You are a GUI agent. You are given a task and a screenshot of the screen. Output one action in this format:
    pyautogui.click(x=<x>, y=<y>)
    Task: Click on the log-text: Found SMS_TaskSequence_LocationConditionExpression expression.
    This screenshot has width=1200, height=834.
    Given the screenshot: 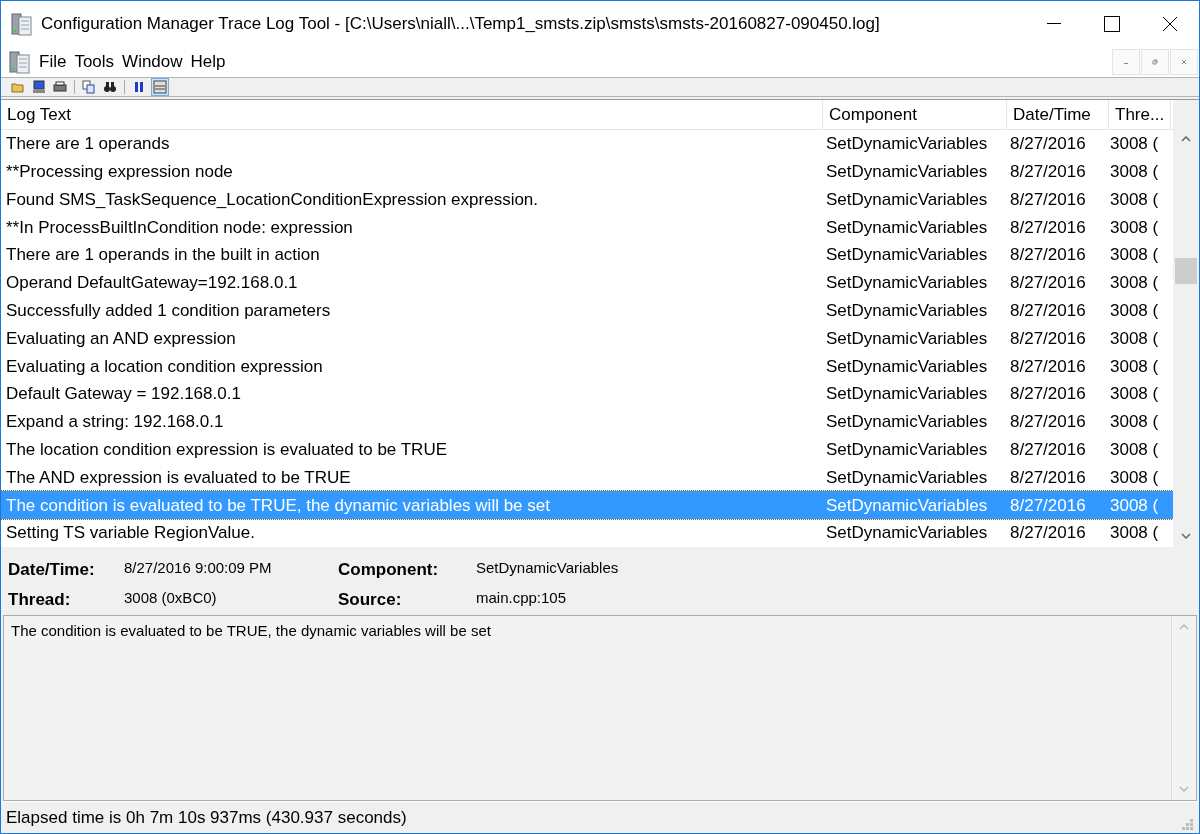 What is the action you would take?
    pyautogui.click(x=272, y=199)
    